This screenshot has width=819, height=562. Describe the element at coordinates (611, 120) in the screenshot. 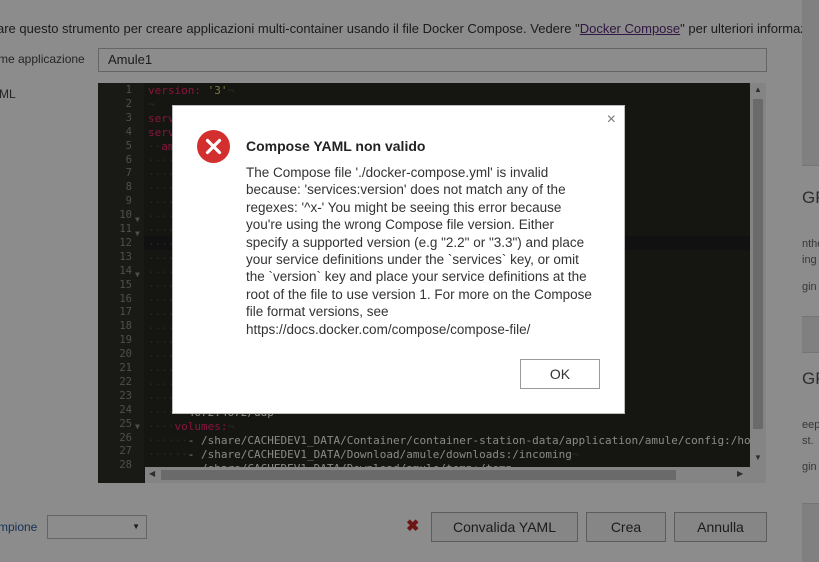

I see `close-icon: ×` at that location.